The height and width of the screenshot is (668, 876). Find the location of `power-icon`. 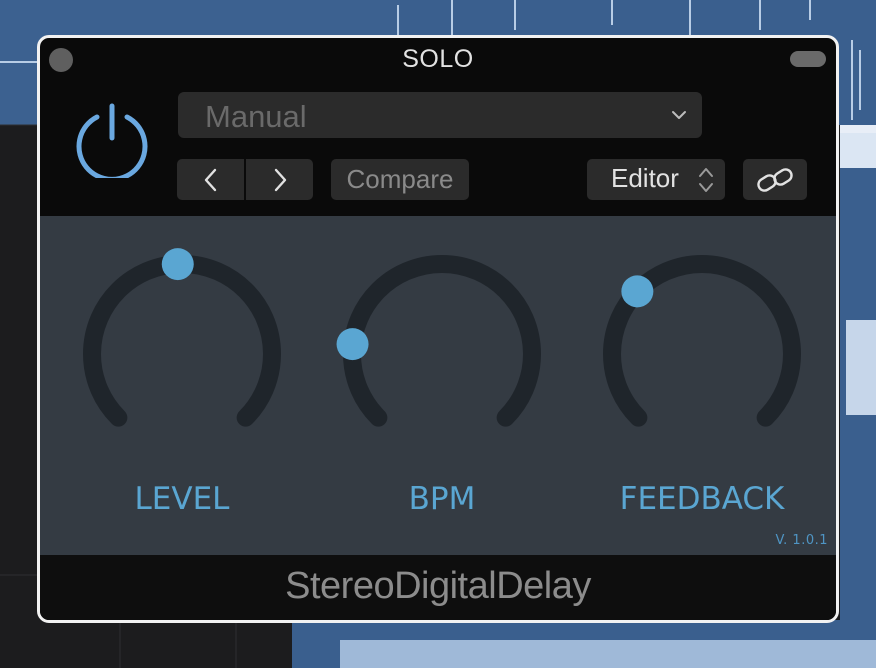

power-icon is located at coordinates (112, 142).